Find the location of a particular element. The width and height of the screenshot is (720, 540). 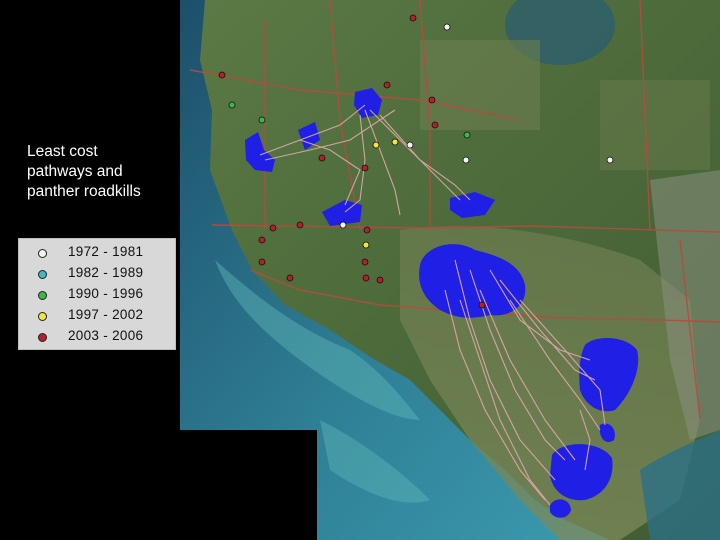

legend-item: 1990 - 1996 is located at coordinates (98, 295).